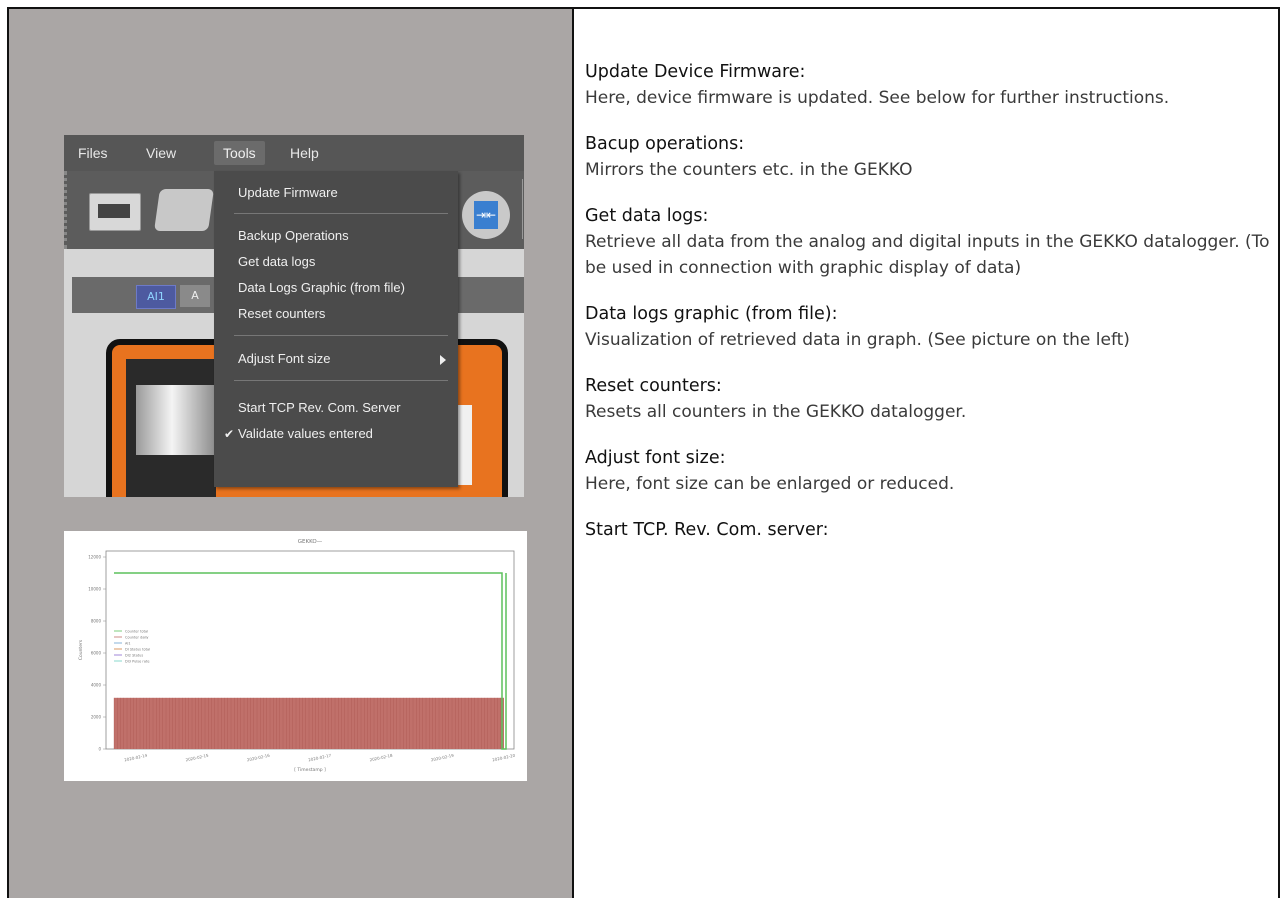  Describe the element at coordinates (310, 770) in the screenshot. I see `x-axis-label: [ Timestamp ]` at that location.